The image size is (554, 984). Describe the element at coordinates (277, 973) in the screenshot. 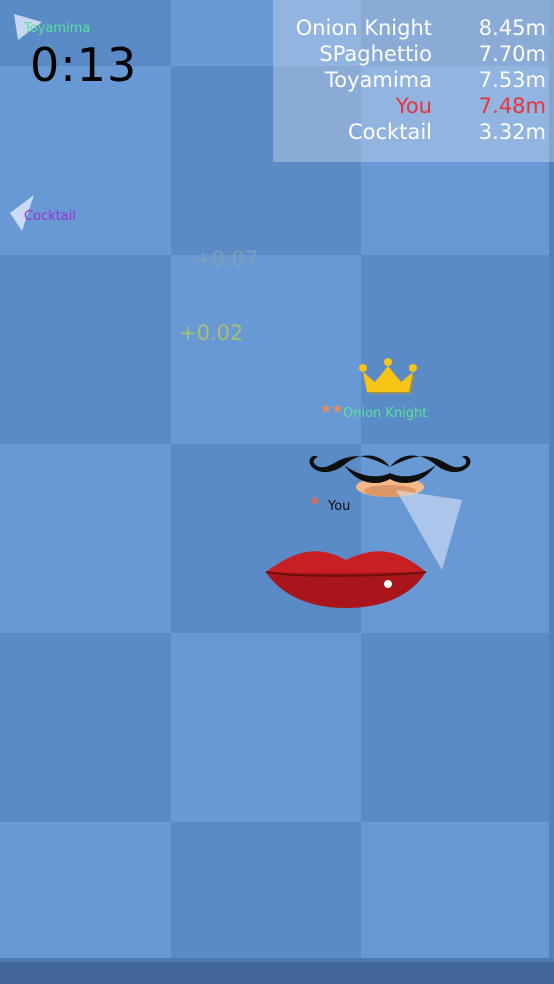

I see `bottom-bar` at that location.